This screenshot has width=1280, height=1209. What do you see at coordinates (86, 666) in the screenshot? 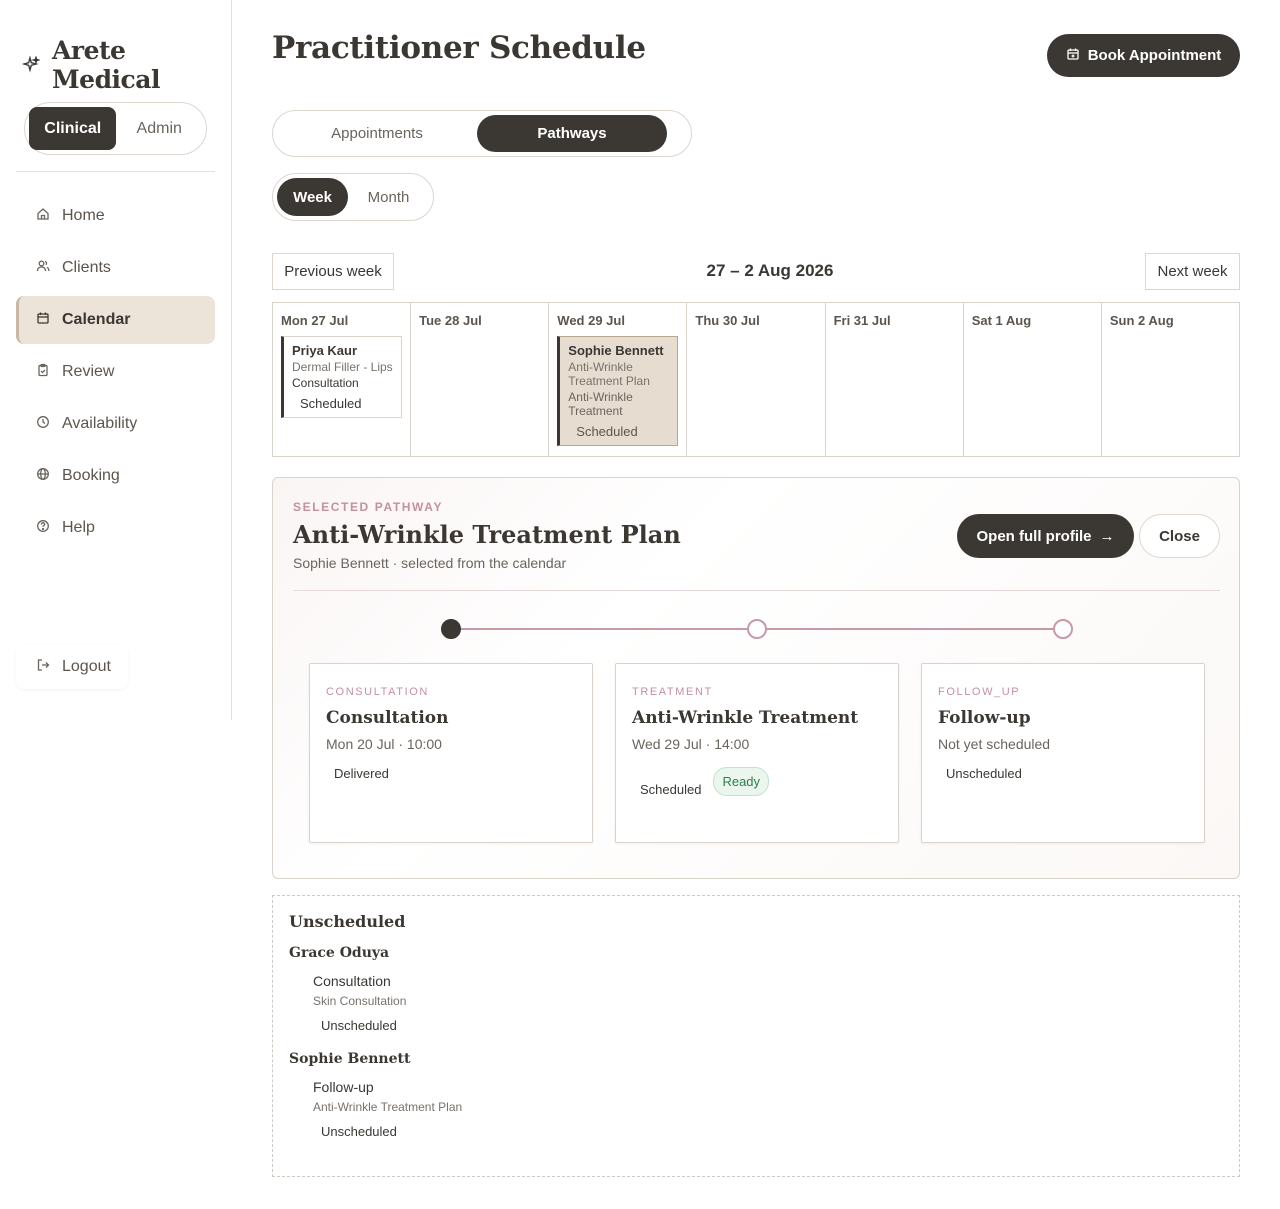
I see `logout-label: Logout` at bounding box center [86, 666].